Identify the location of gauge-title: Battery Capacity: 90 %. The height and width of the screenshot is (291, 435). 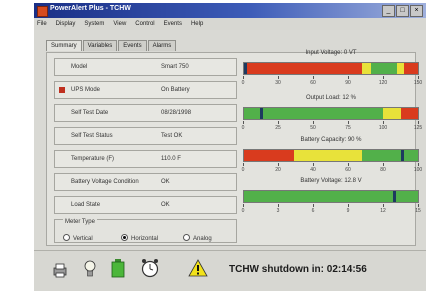
(331, 140).